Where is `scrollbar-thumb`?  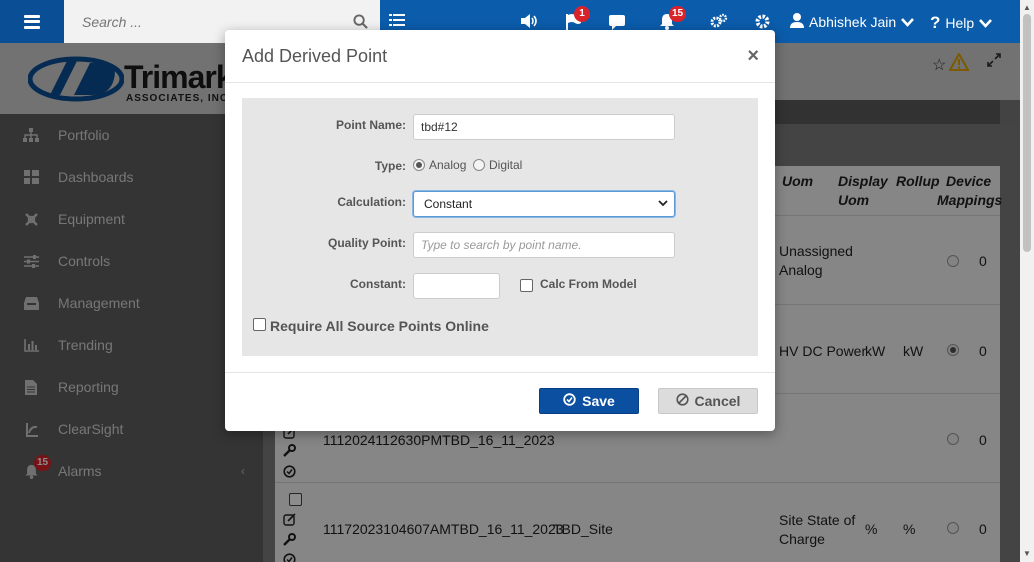
scrollbar-thumb is located at coordinates (1027, 133).